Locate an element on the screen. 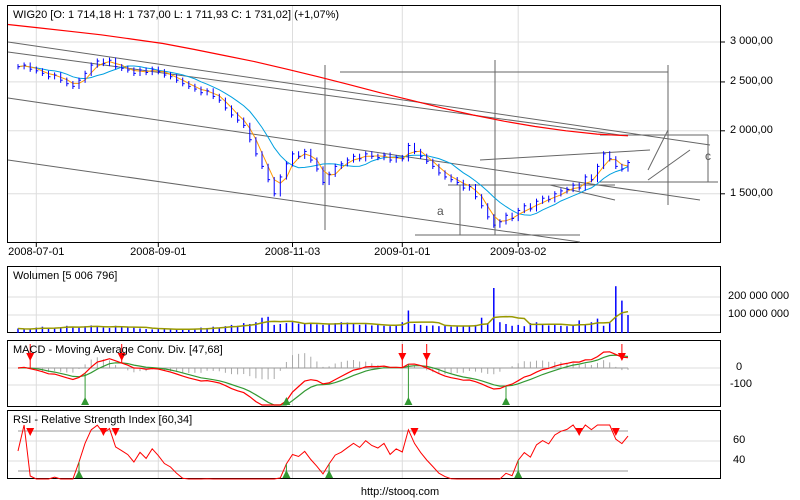 The width and height of the screenshot is (800, 500). rsi-y-tick-label: 60 is located at coordinates (739, 440).